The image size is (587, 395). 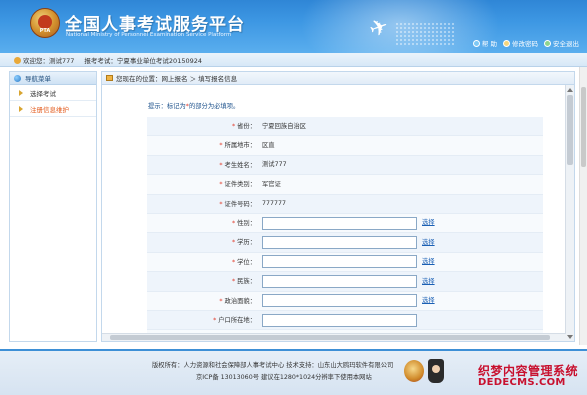 I want to click on pta-logo: PTA, so click(x=45, y=23).